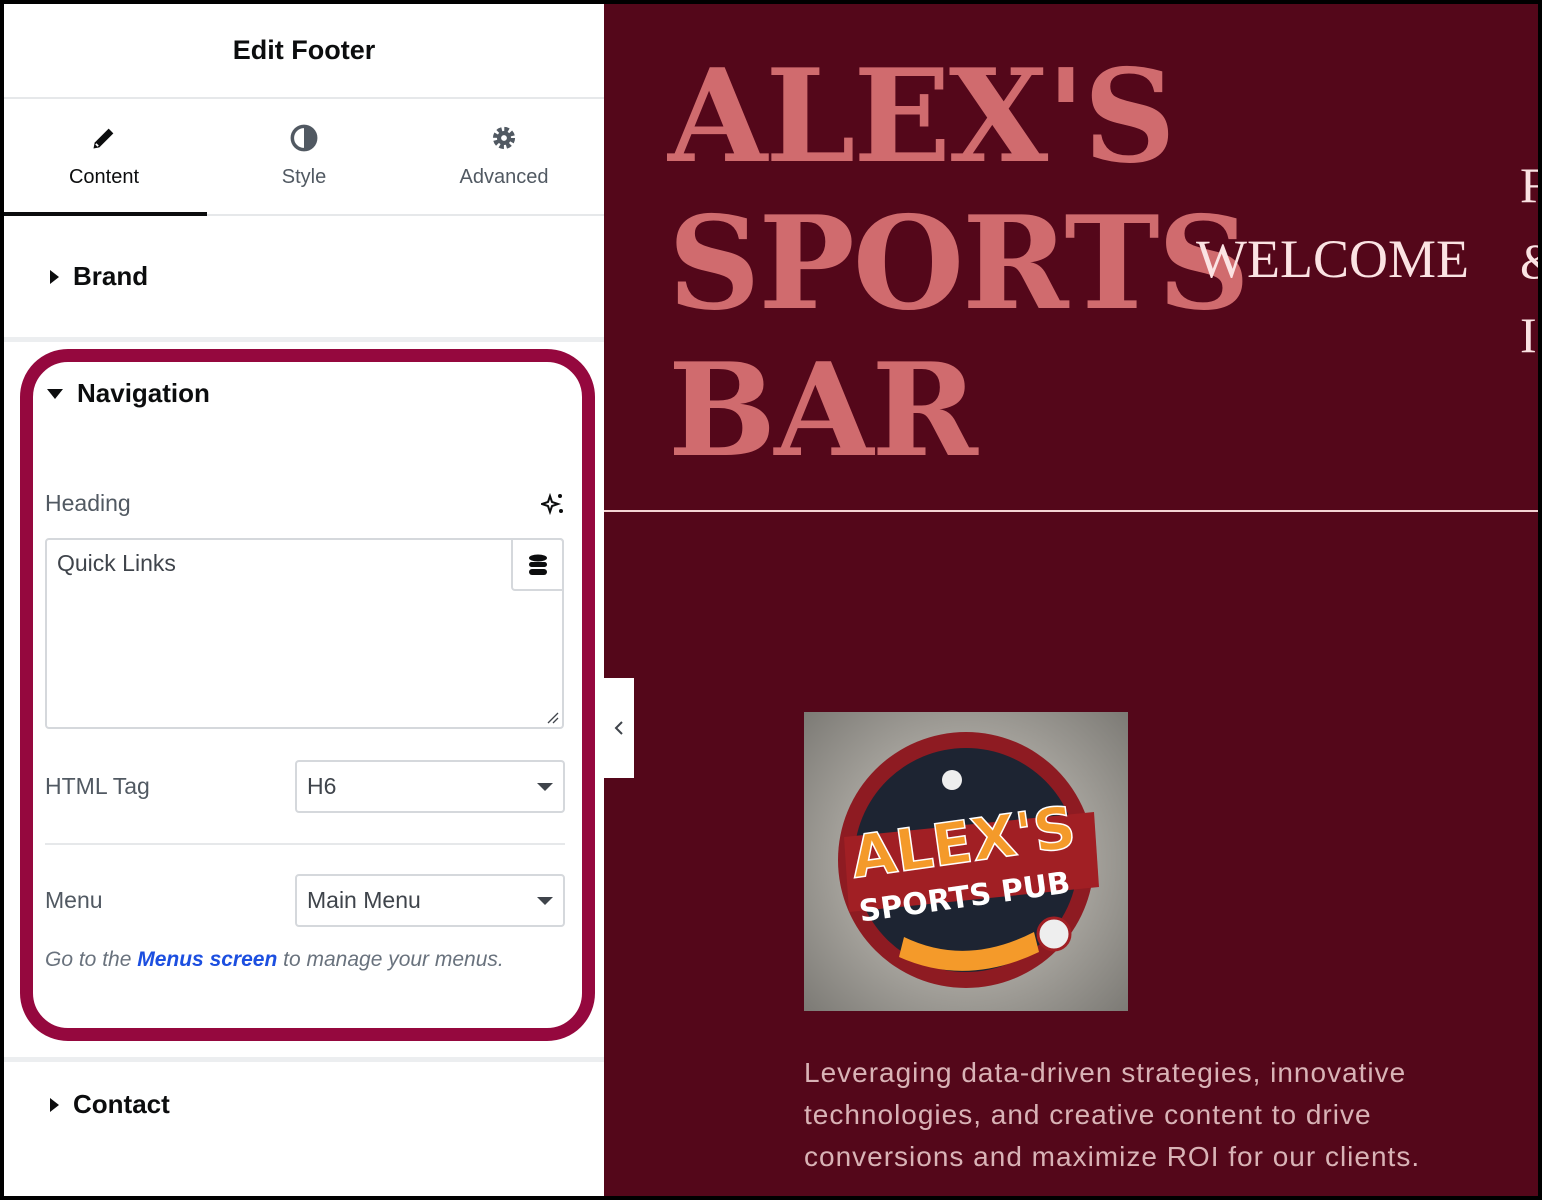 The image size is (1542, 1200). What do you see at coordinates (304, 177) in the screenshot?
I see `tab-label: Style` at bounding box center [304, 177].